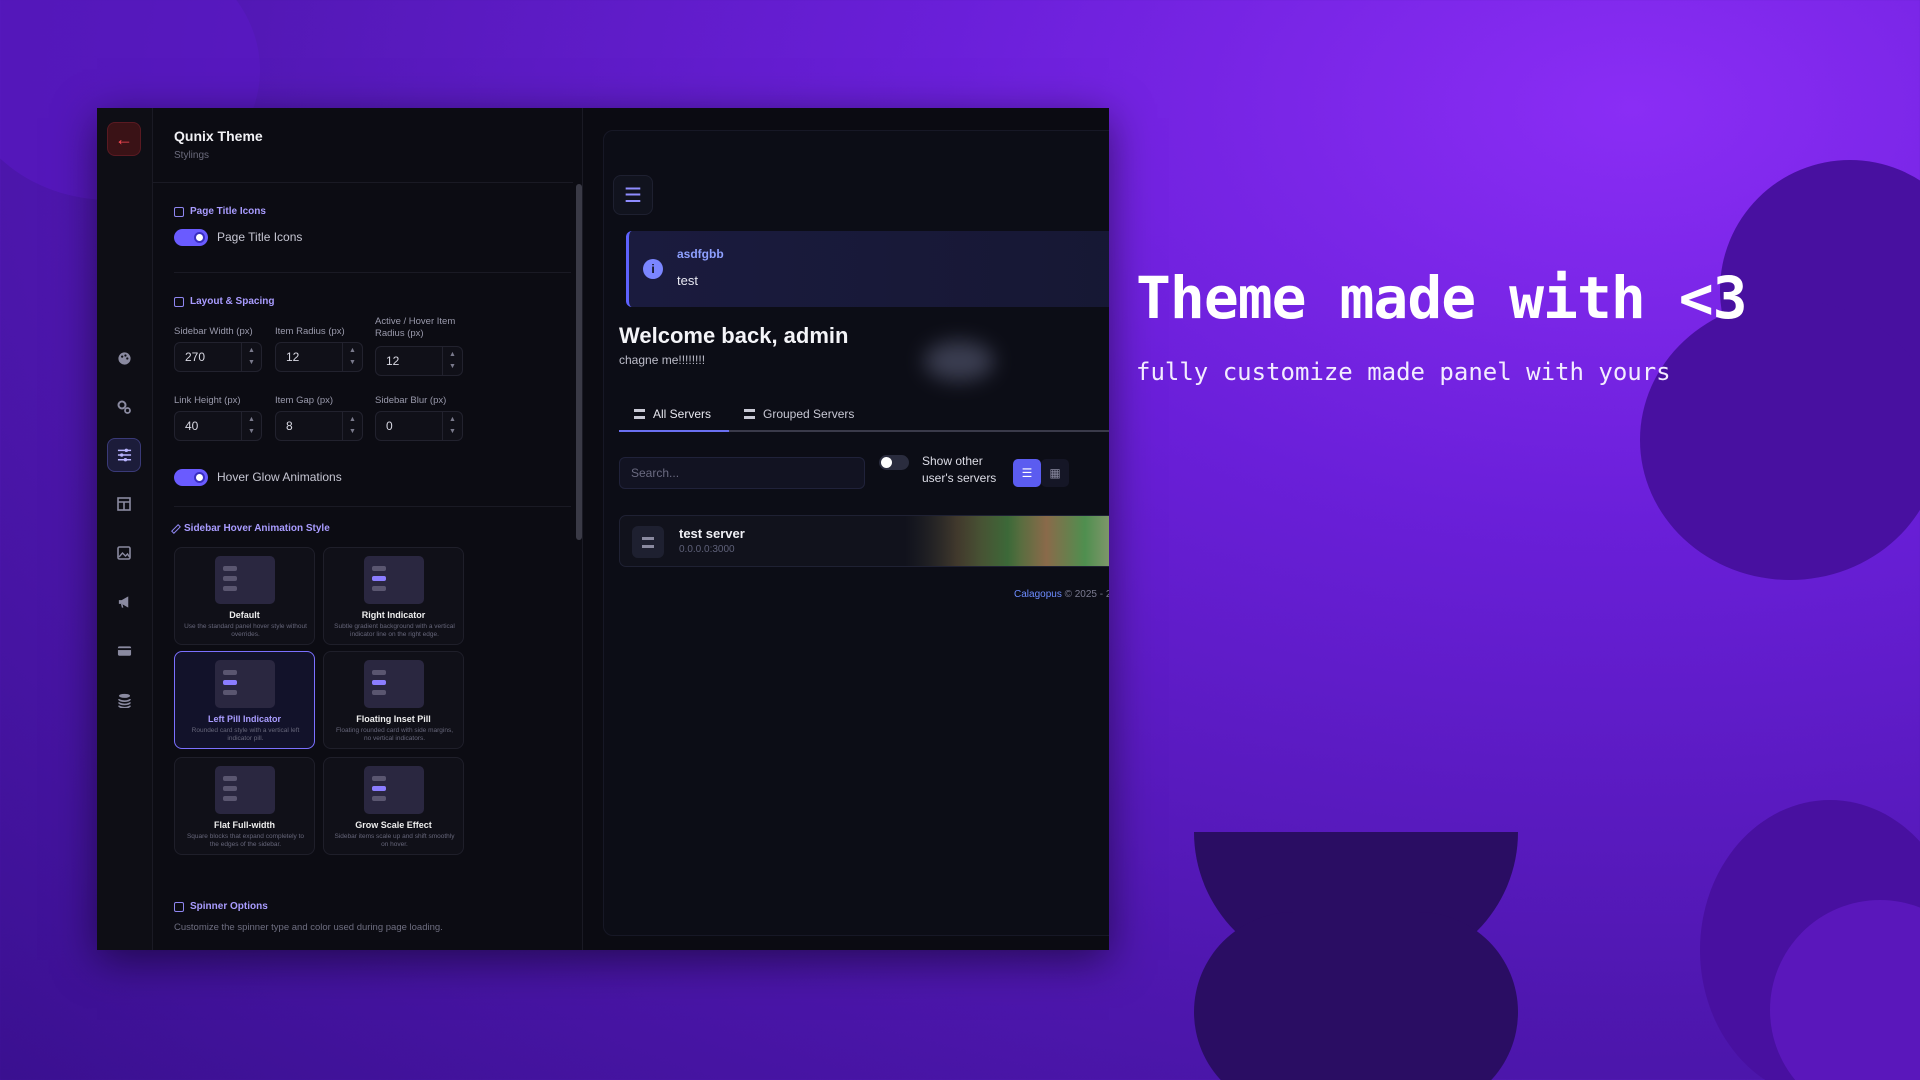 This screenshot has width=1920, height=1080. I want to click on show-other-servers-toggle, so click(894, 462).